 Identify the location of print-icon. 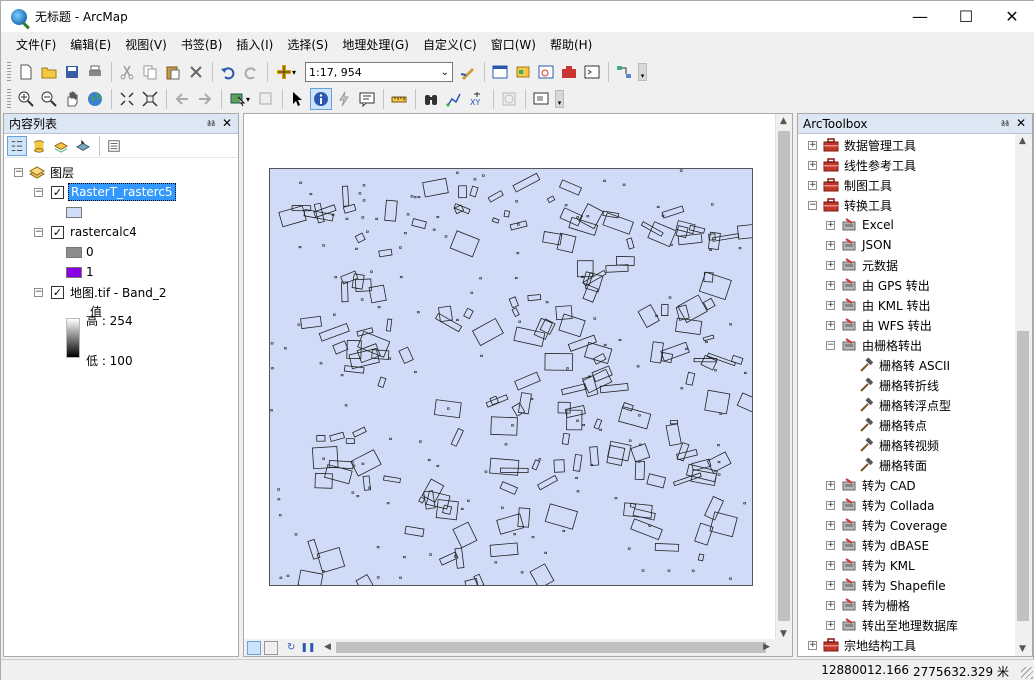
(95, 72).